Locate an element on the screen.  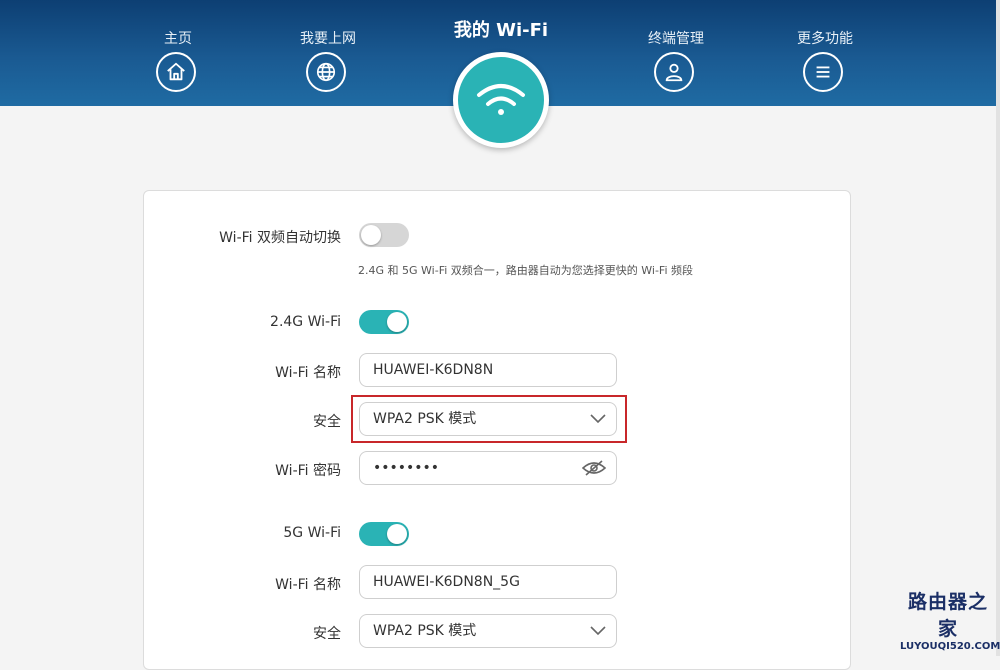
band24-password-label: Wi-Fi 密码 is located at coordinates (308, 471).